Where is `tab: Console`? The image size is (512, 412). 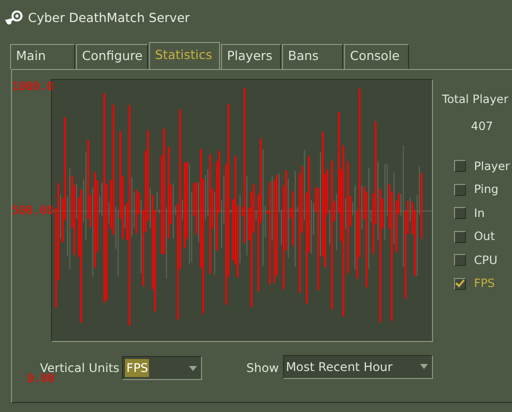
tab: Console is located at coordinates (376, 56).